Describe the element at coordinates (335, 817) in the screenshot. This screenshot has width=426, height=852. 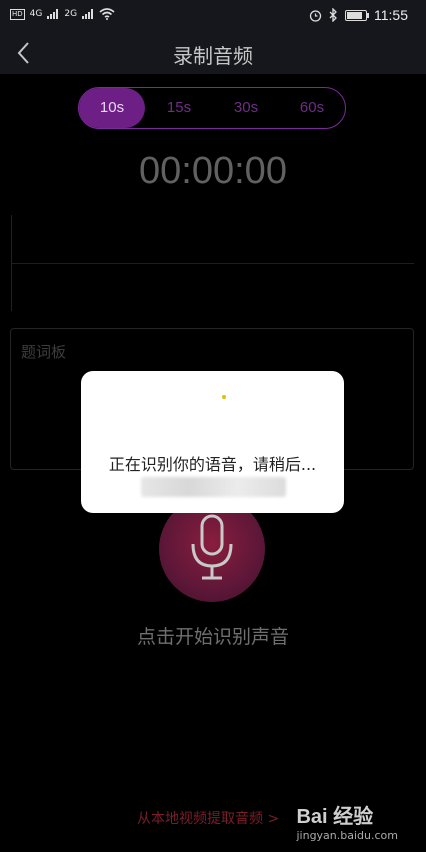
I see `watermark-brand: Bai 经验` at that location.